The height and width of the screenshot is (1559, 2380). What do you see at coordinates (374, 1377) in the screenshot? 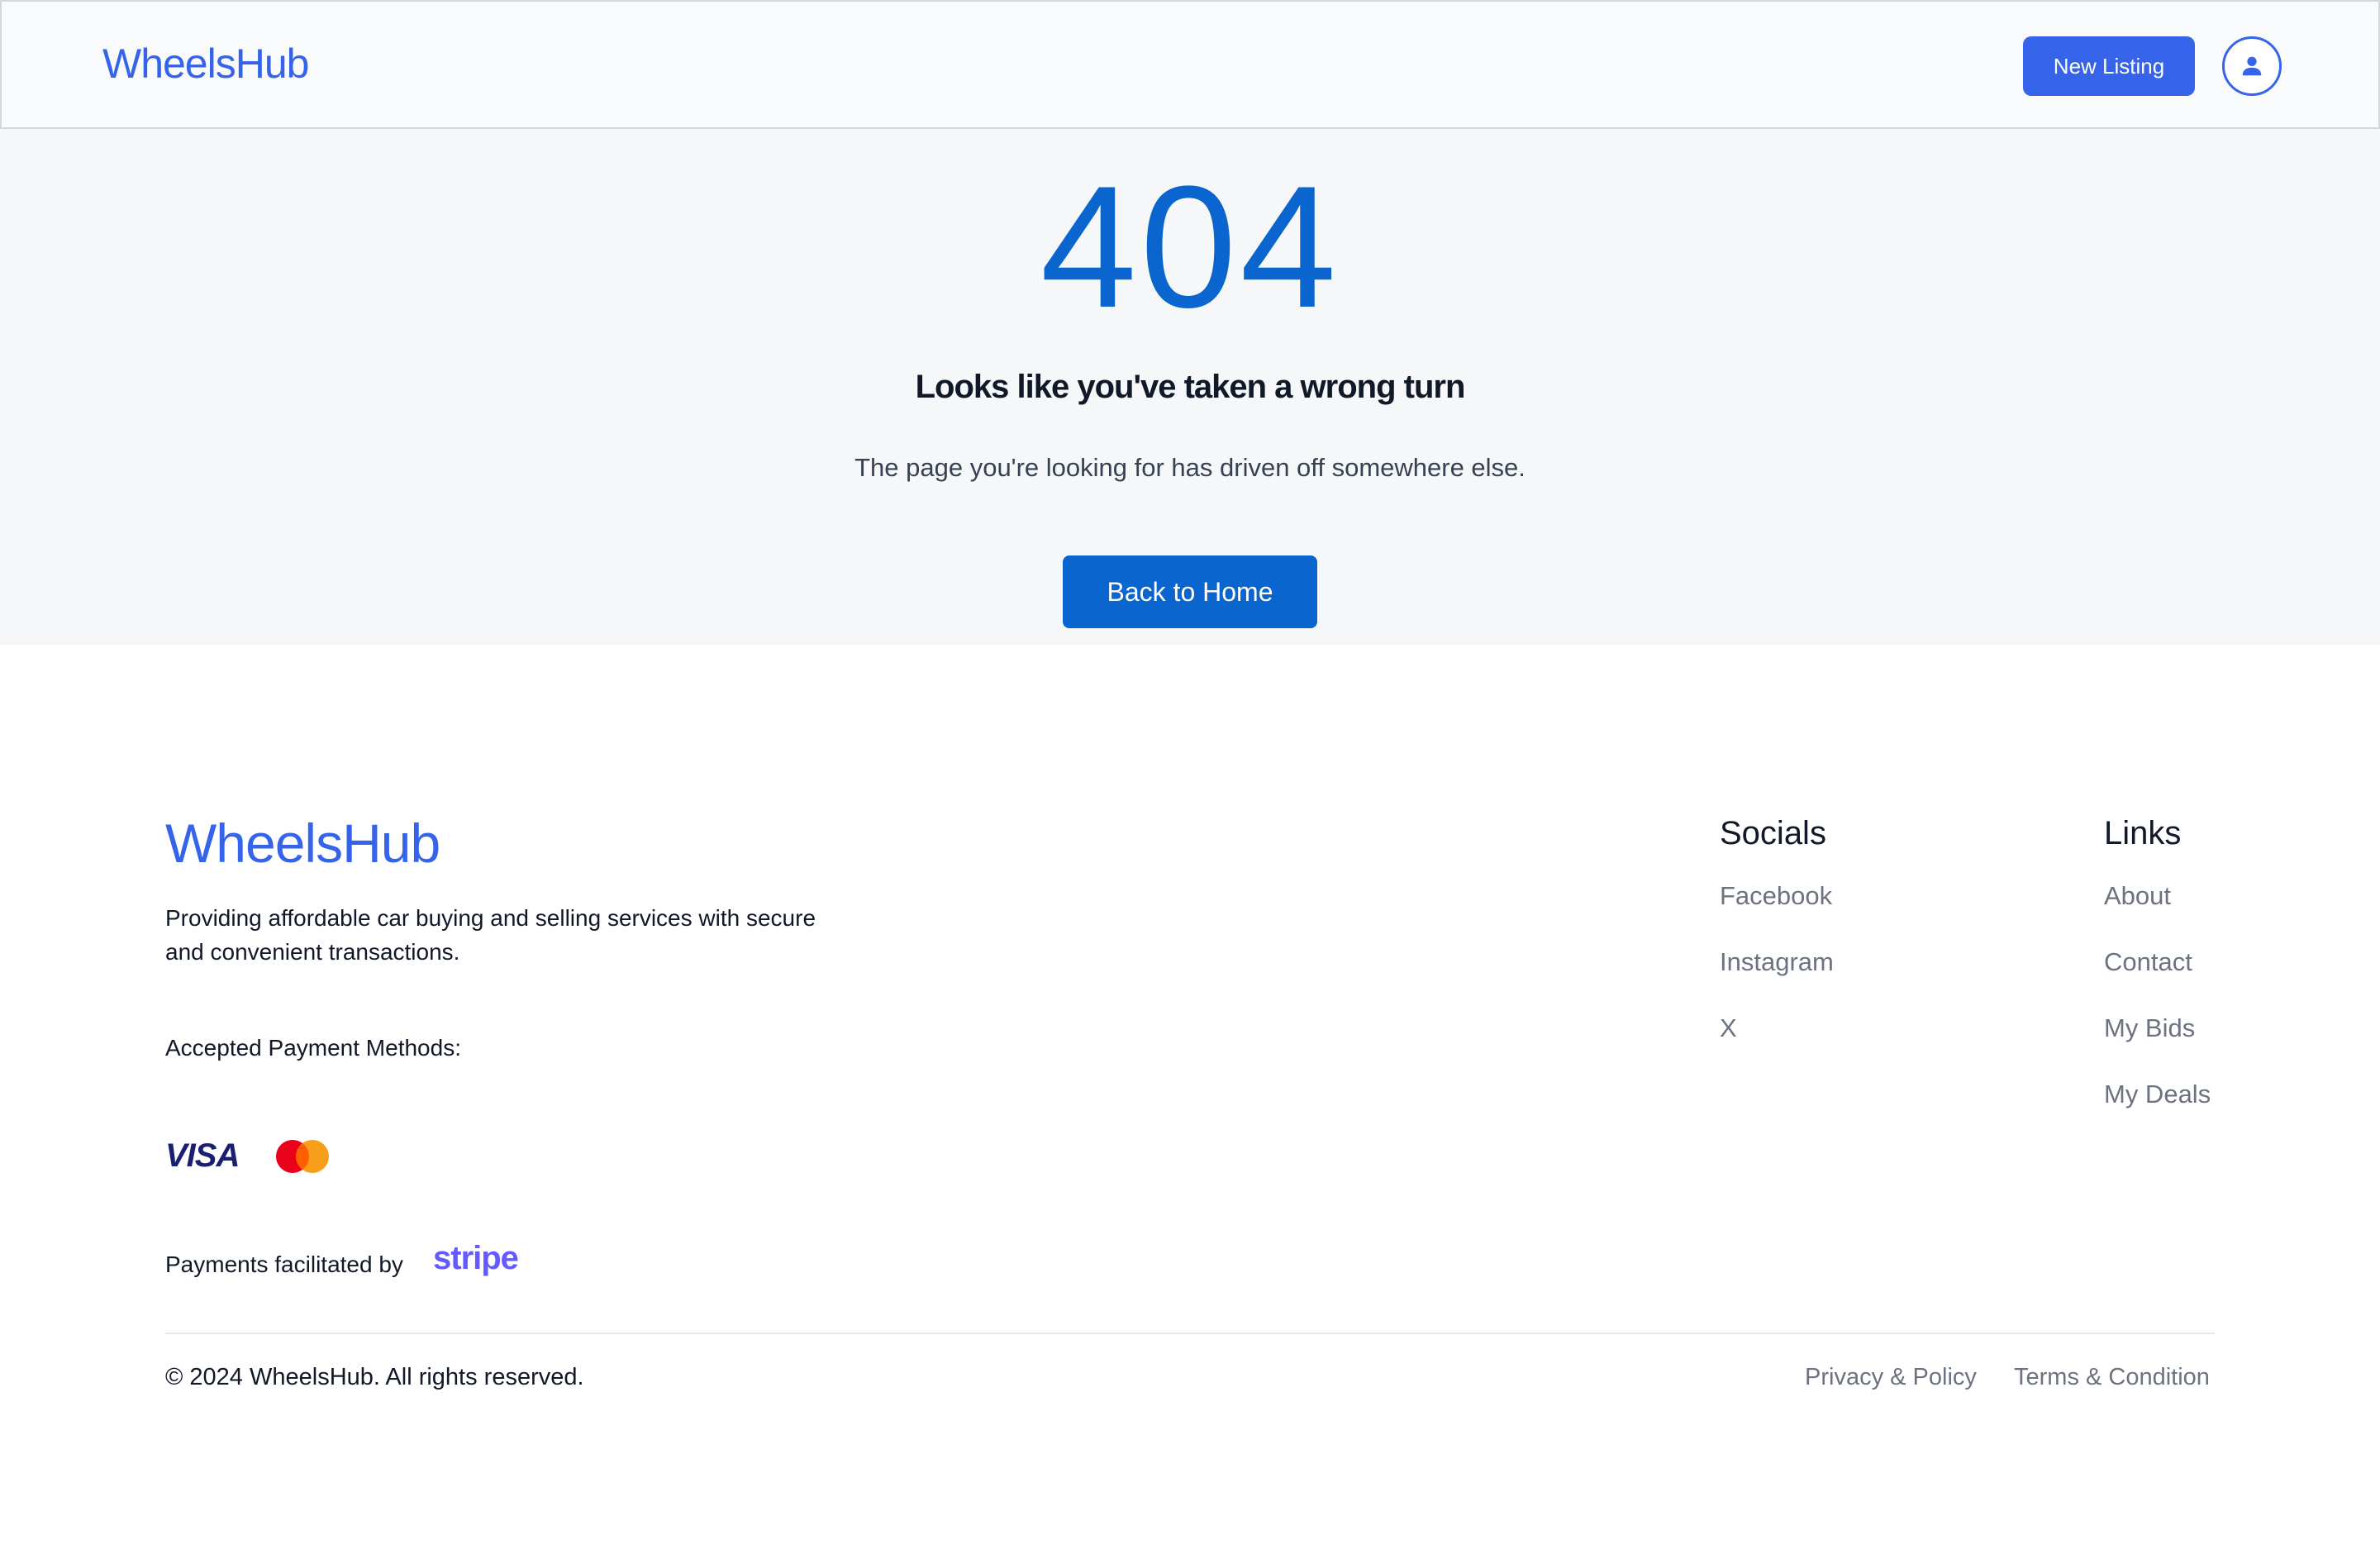
I see `copyright-text: © 2024 WheelsHub. All rights reserved.` at bounding box center [374, 1377].